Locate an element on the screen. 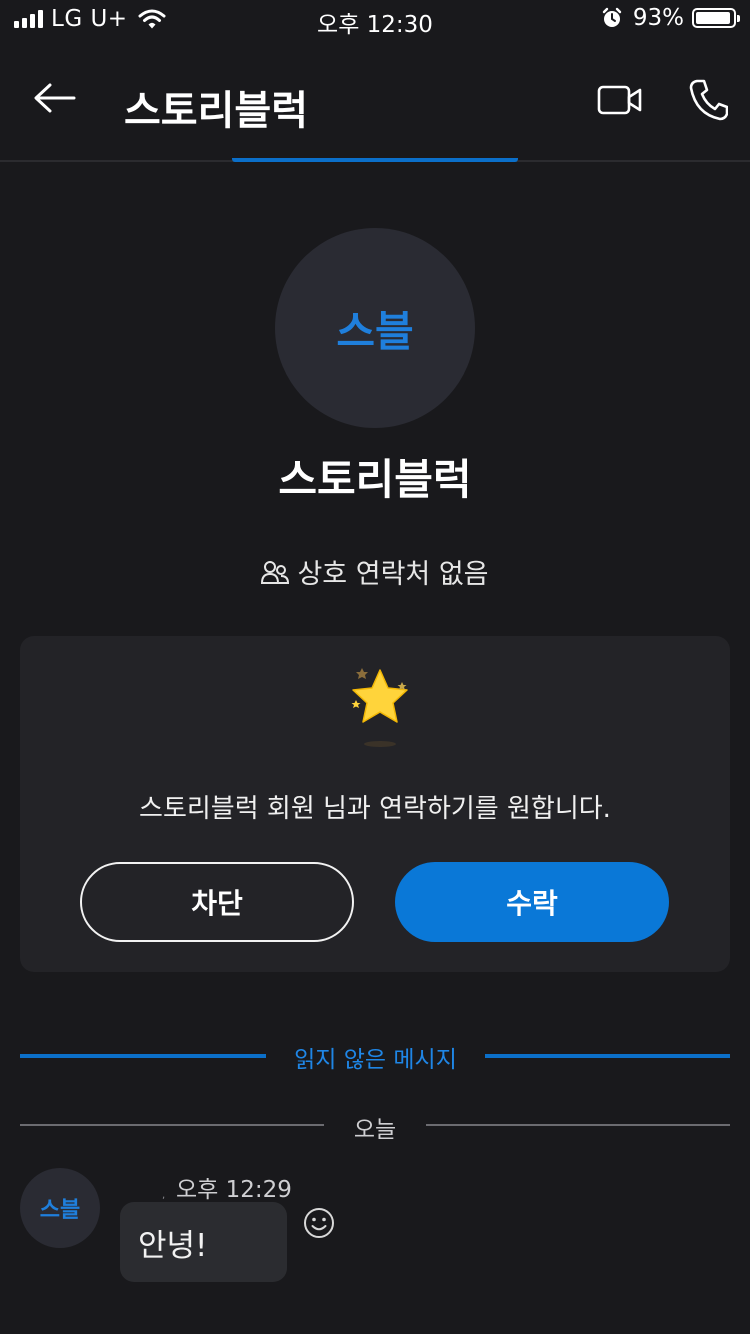  star-icon is located at coordinates (379, 707).